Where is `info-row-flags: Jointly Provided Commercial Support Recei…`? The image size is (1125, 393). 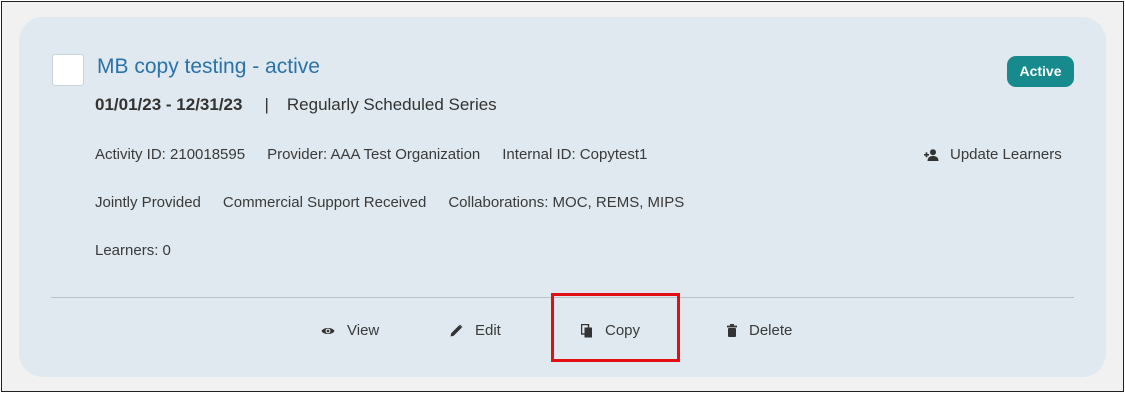
info-row-flags: Jointly Provided Commercial Support Recei… is located at coordinates (400, 202).